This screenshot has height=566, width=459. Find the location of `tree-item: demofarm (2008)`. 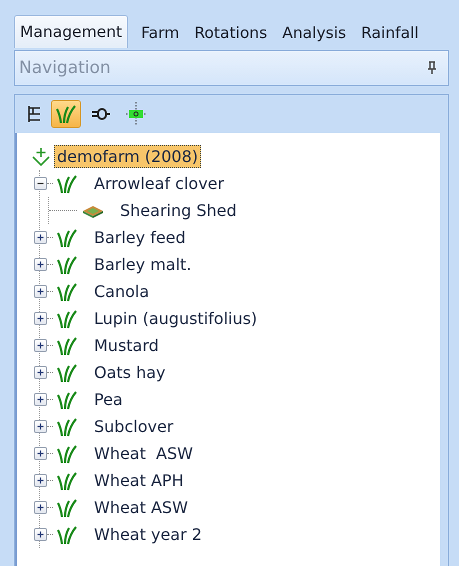

tree-item: demofarm (2008) is located at coordinates (127, 156).